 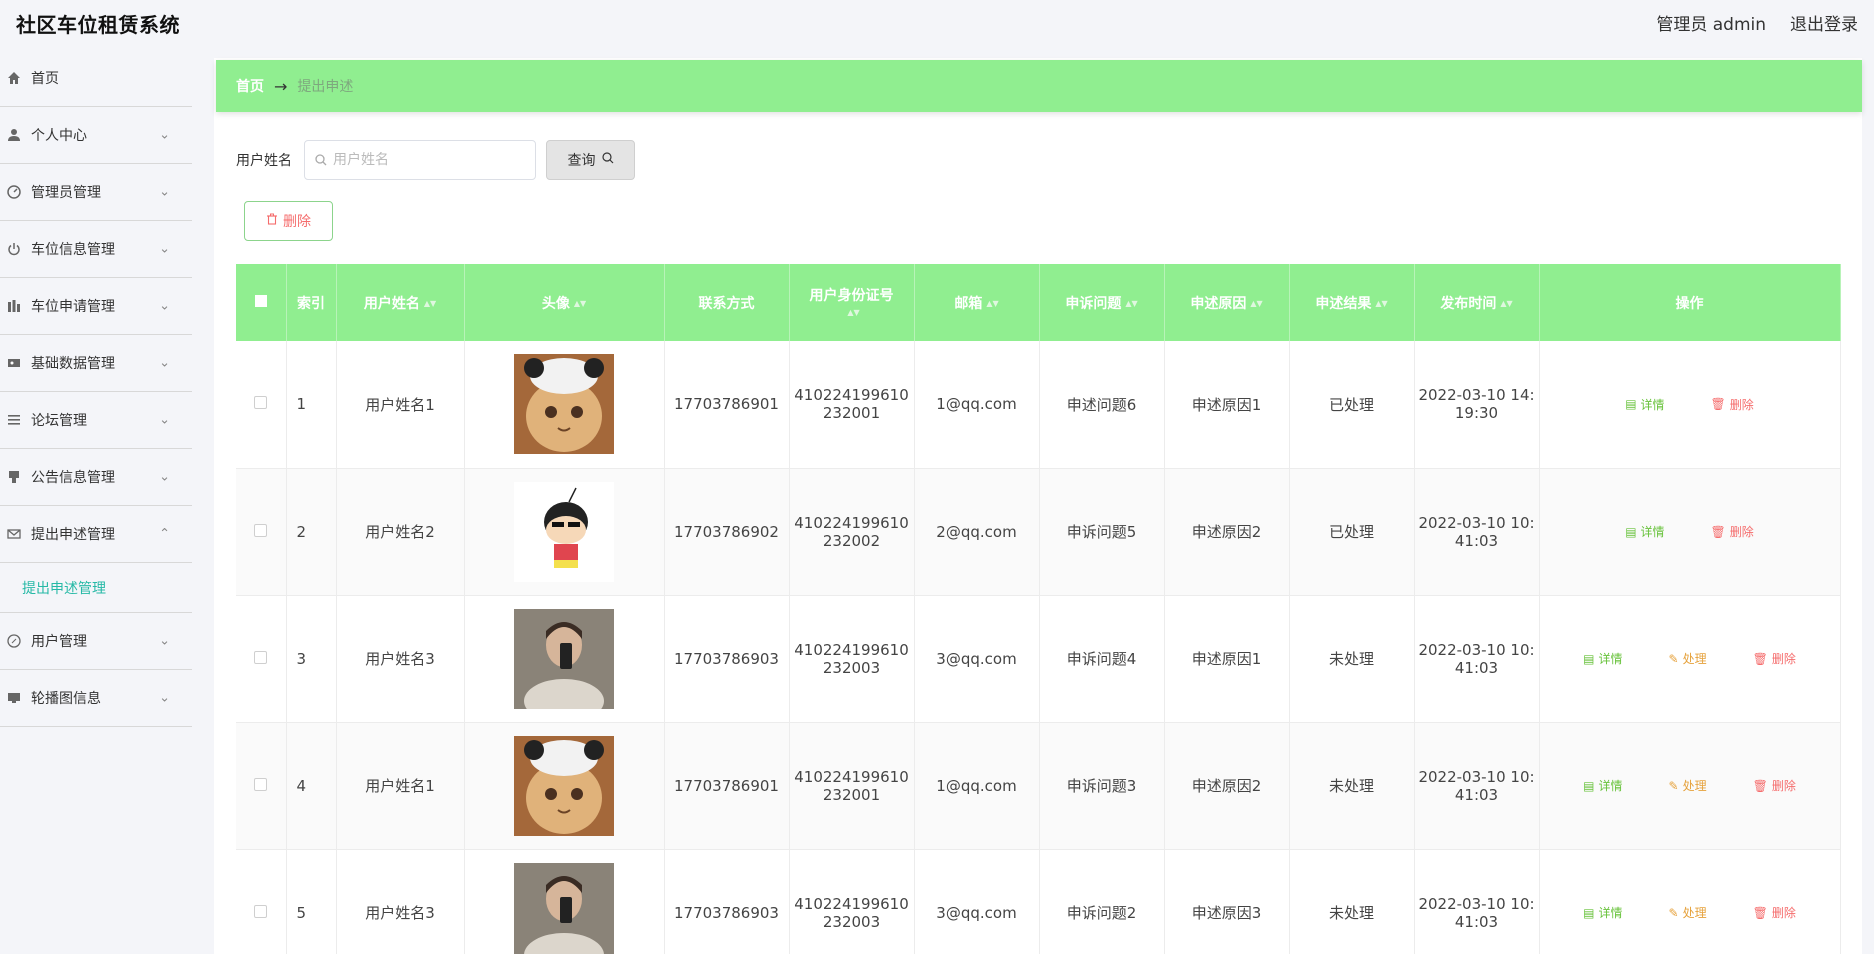 What do you see at coordinates (1690, 302) in the screenshot?
I see `column-header: 操作` at bounding box center [1690, 302].